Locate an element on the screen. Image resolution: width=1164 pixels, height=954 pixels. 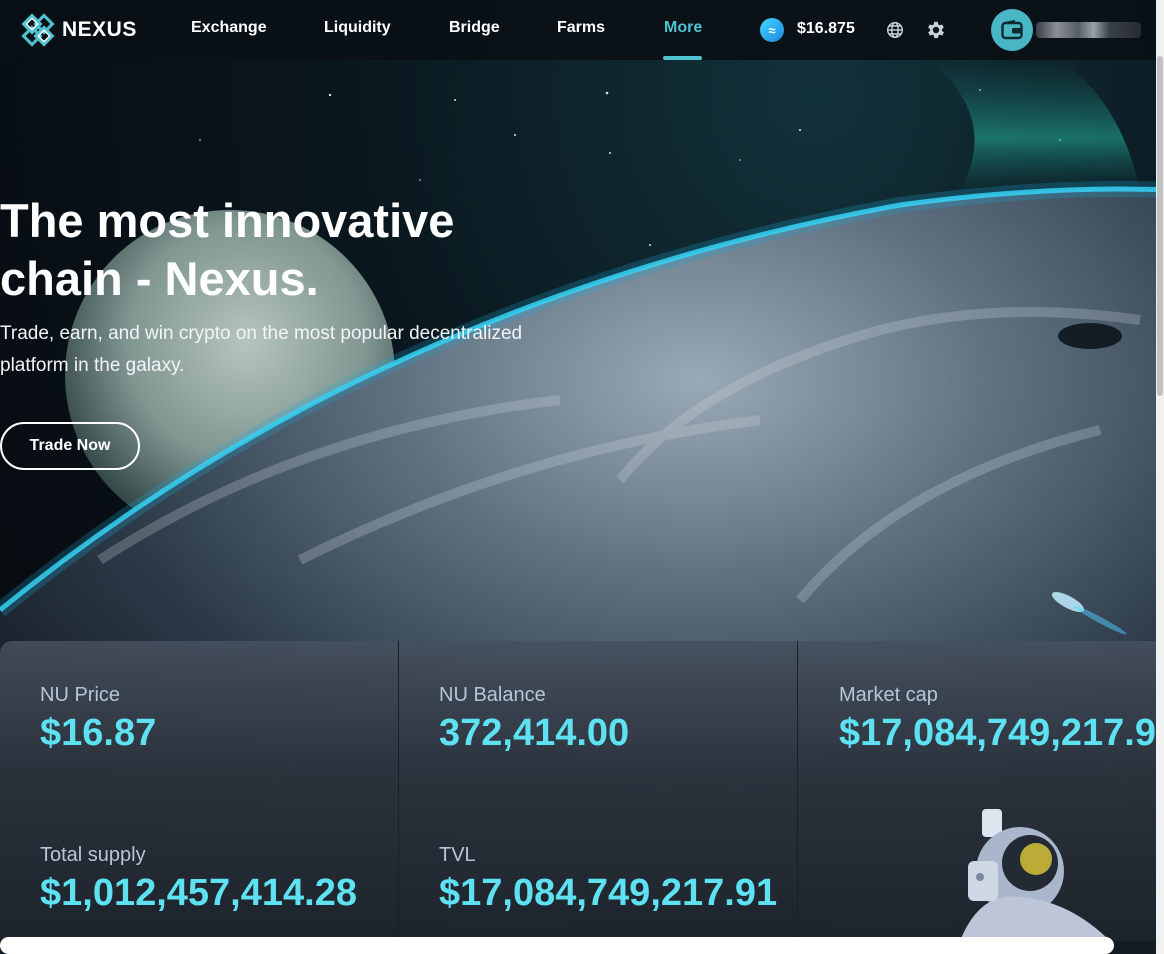
nav-bridge: Bridge is located at coordinates (474, 28).